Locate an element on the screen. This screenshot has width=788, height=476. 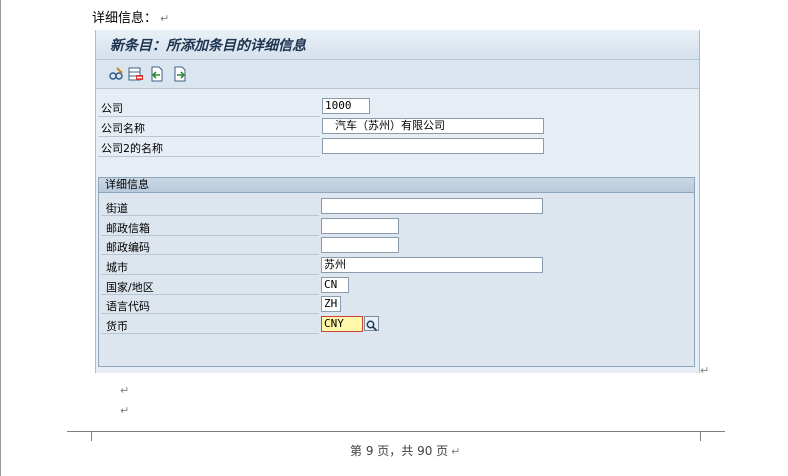
language-field: ZH is located at coordinates (331, 304).